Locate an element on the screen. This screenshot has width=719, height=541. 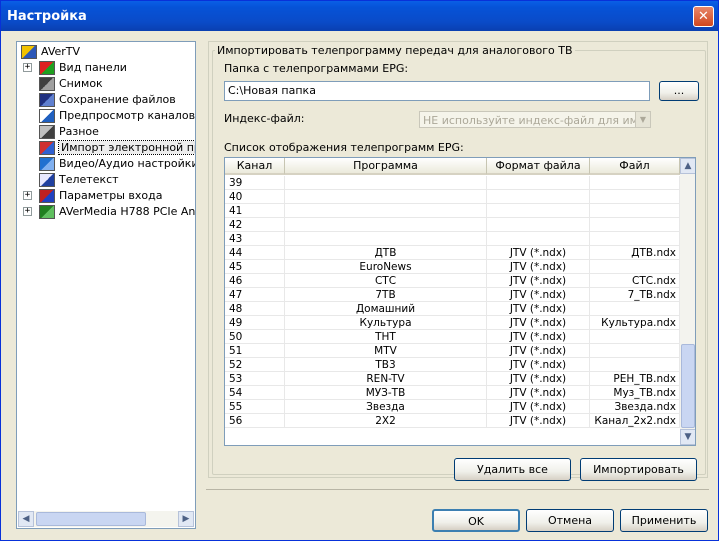
tree-item: + AVerMedia H788 PCIe Analo is located at coordinates (106, 212).